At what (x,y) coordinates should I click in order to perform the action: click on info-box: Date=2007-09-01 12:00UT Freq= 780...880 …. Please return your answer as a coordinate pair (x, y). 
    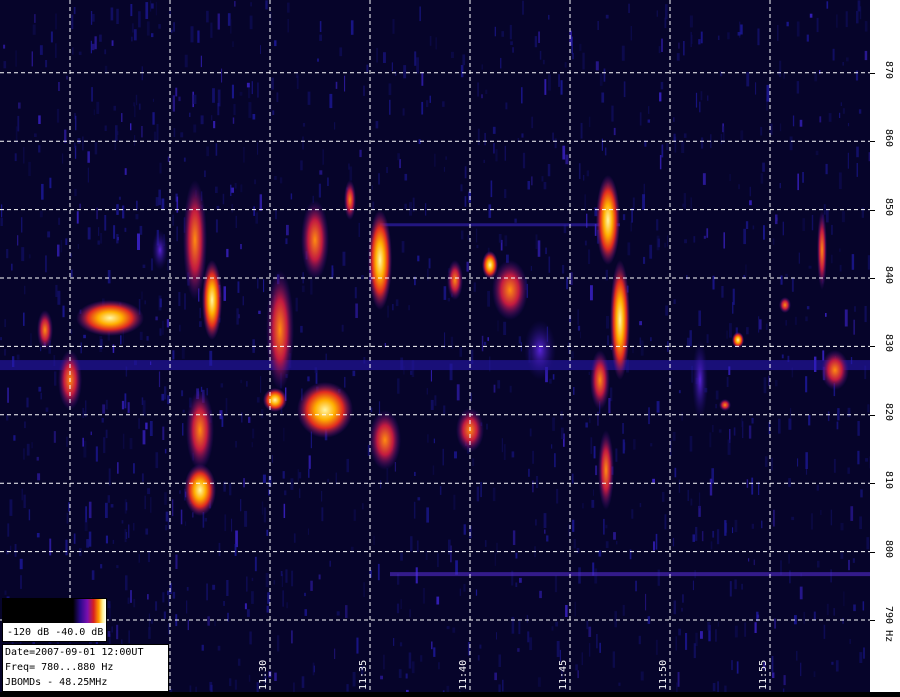
    Looking at the image, I should click on (85, 668).